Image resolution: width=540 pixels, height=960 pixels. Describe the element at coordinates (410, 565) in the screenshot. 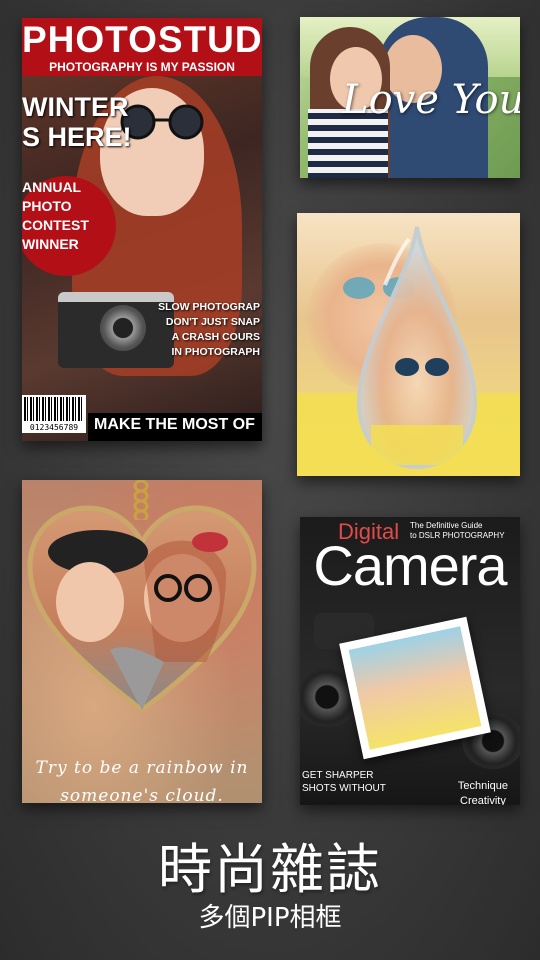

I see `magazine-title: Camera` at that location.